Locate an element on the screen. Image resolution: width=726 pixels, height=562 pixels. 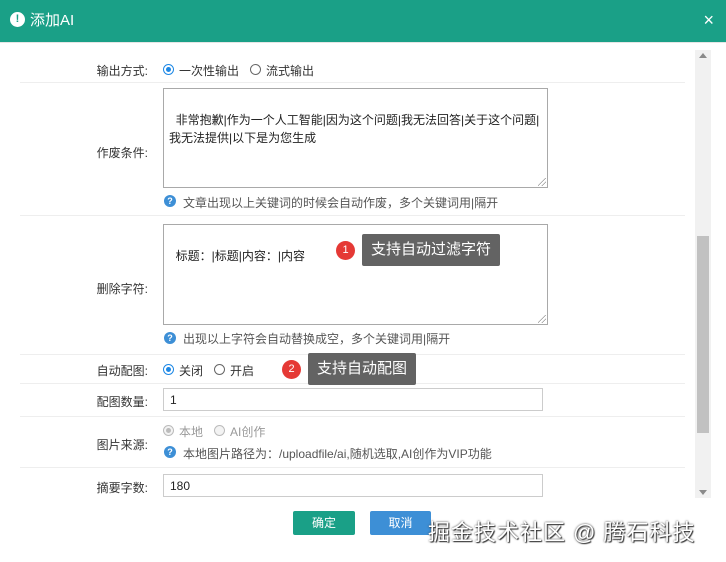
annotation-tooltip-2: 支持自动配图 is located at coordinates (362, 369).